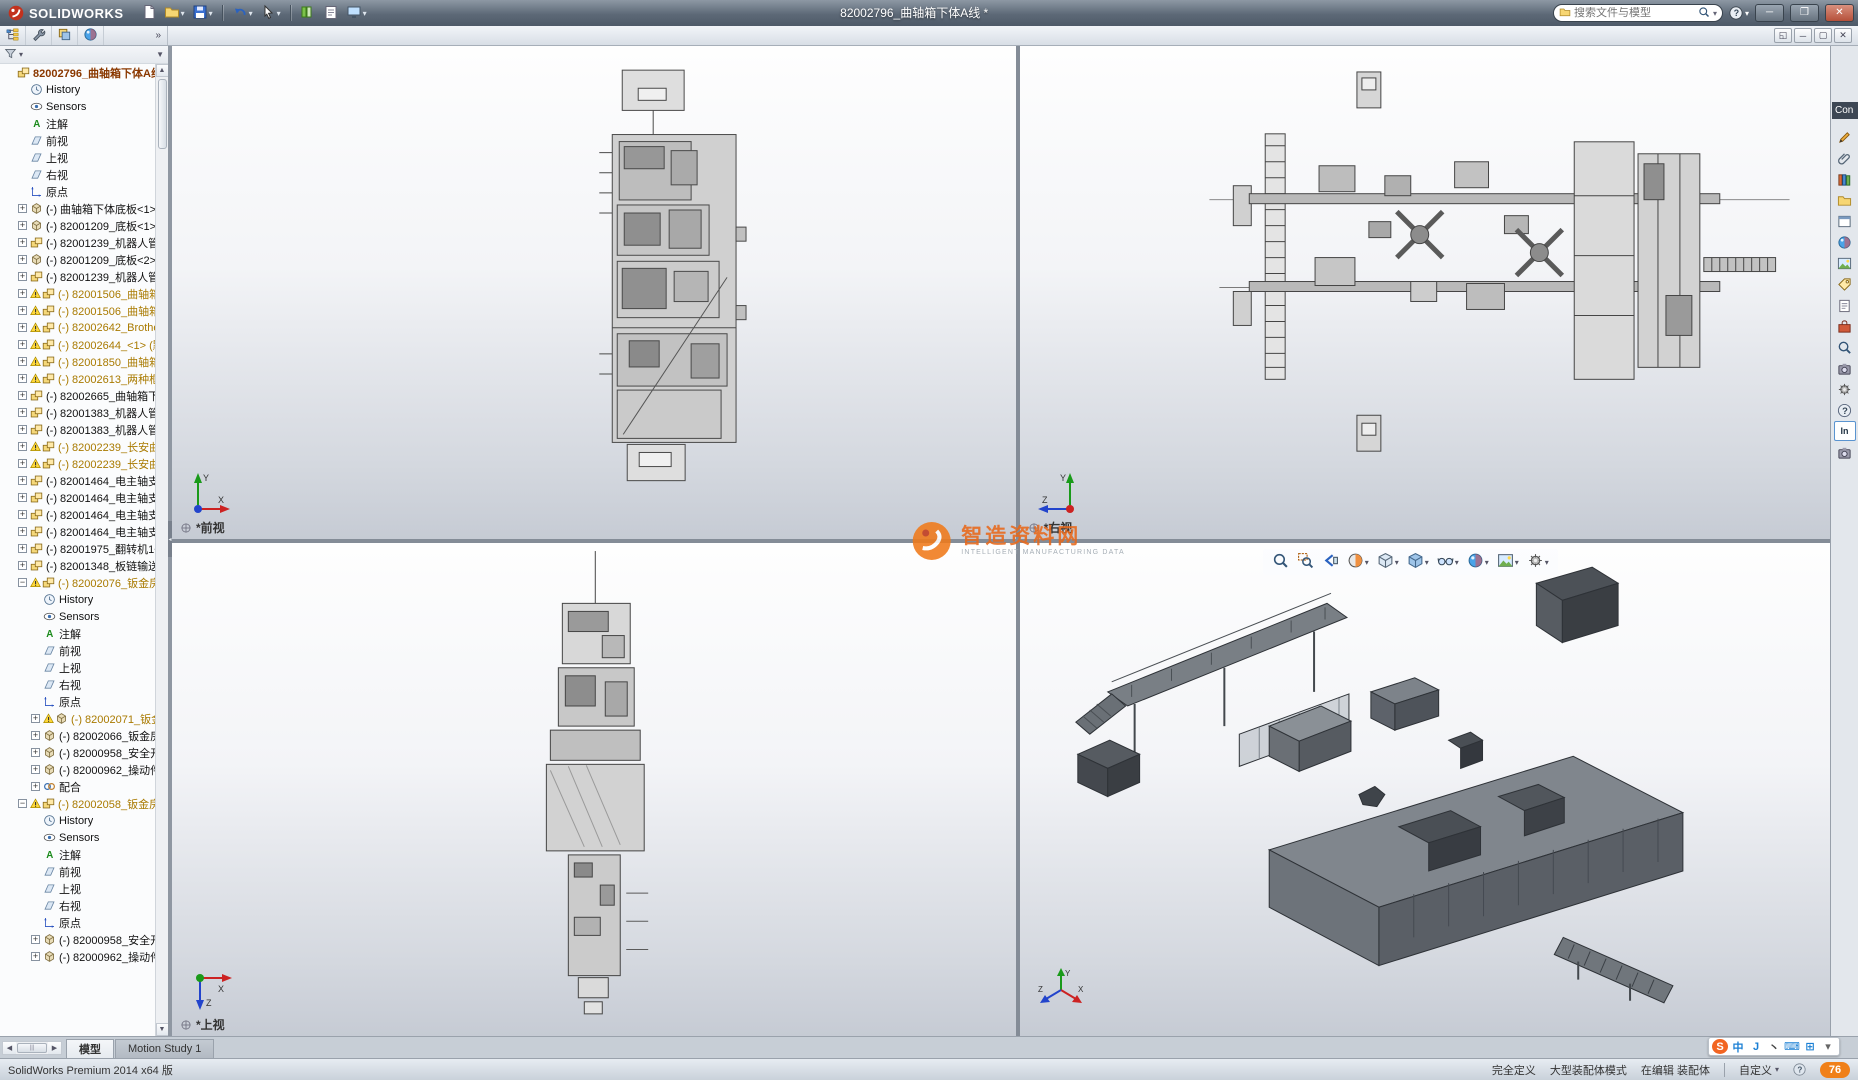  I want to click on ime-item: ⌨, so click(1792, 1046).